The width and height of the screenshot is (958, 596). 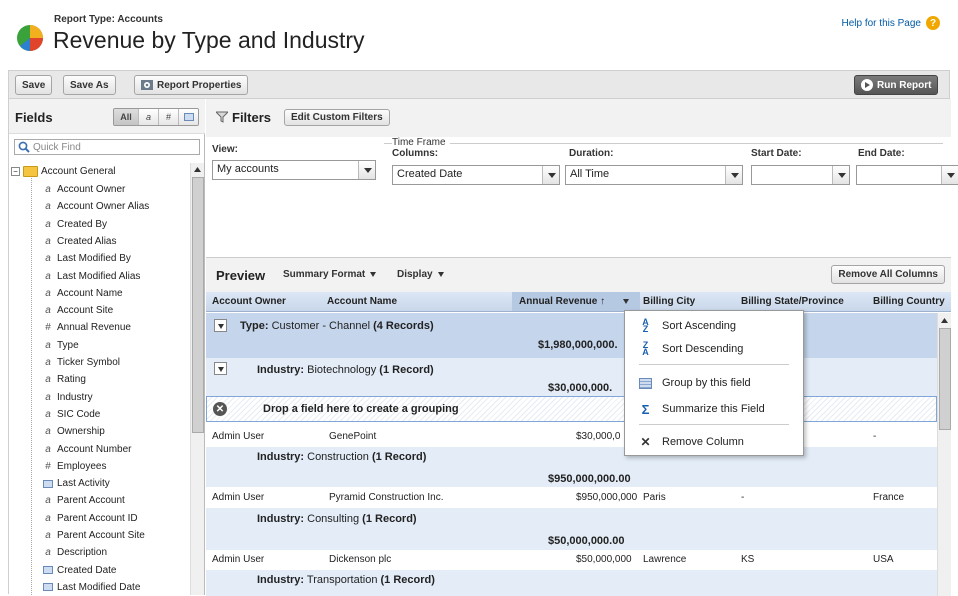 I want to click on folder-account-general: − Account General, so click(x=63, y=171).